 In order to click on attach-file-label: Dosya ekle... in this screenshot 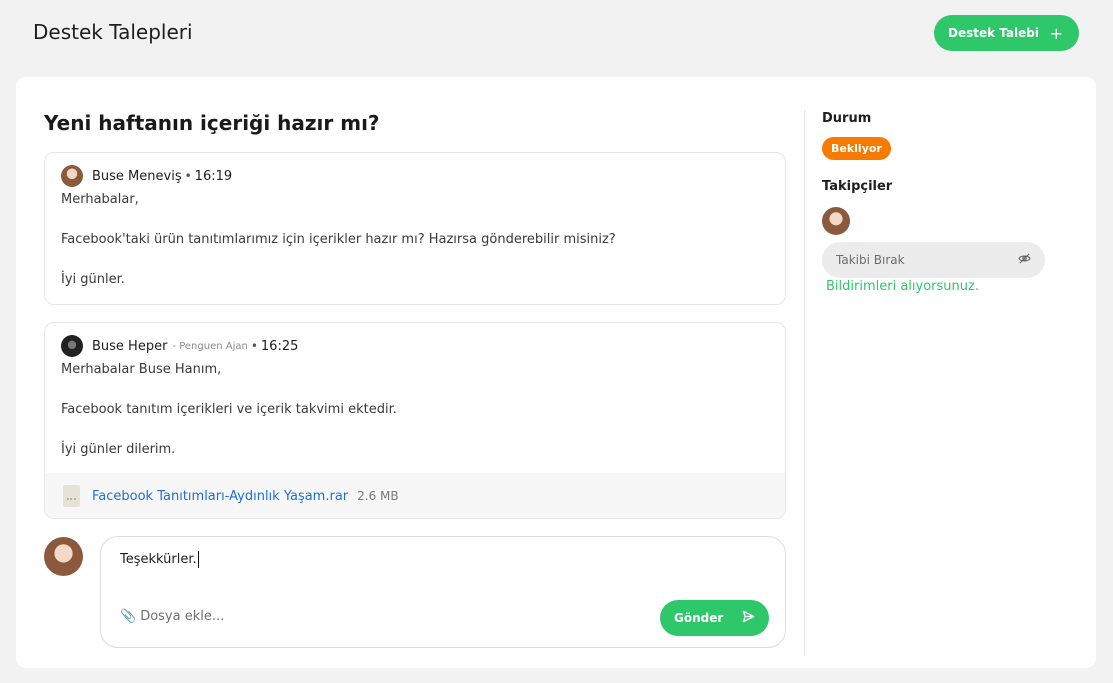, I will do `click(182, 616)`.